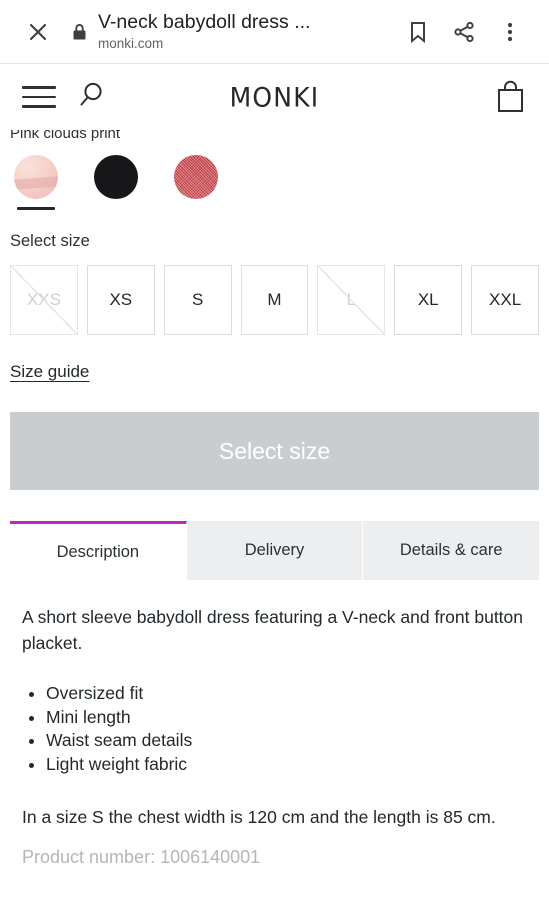 Image resolution: width=549 pixels, height=900 pixels. I want to click on lock-icon, so click(79, 31).